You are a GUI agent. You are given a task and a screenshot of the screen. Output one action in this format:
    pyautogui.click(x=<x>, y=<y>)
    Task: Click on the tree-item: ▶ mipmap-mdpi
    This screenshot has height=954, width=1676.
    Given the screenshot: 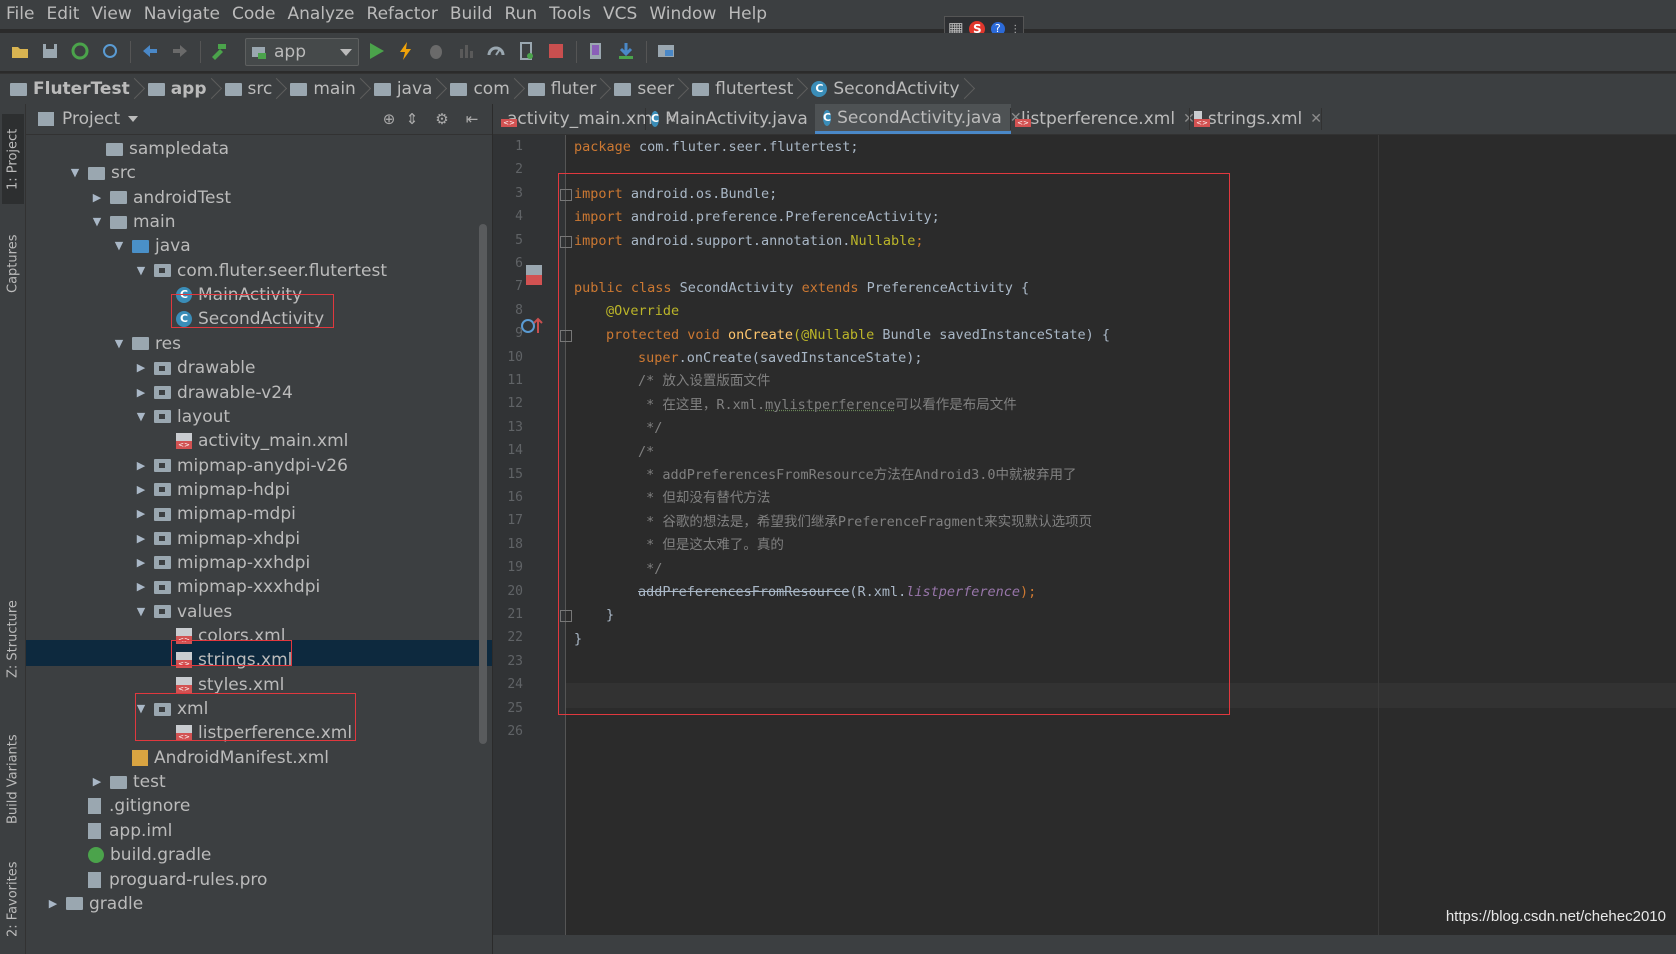 What is the action you would take?
    pyautogui.click(x=215, y=514)
    